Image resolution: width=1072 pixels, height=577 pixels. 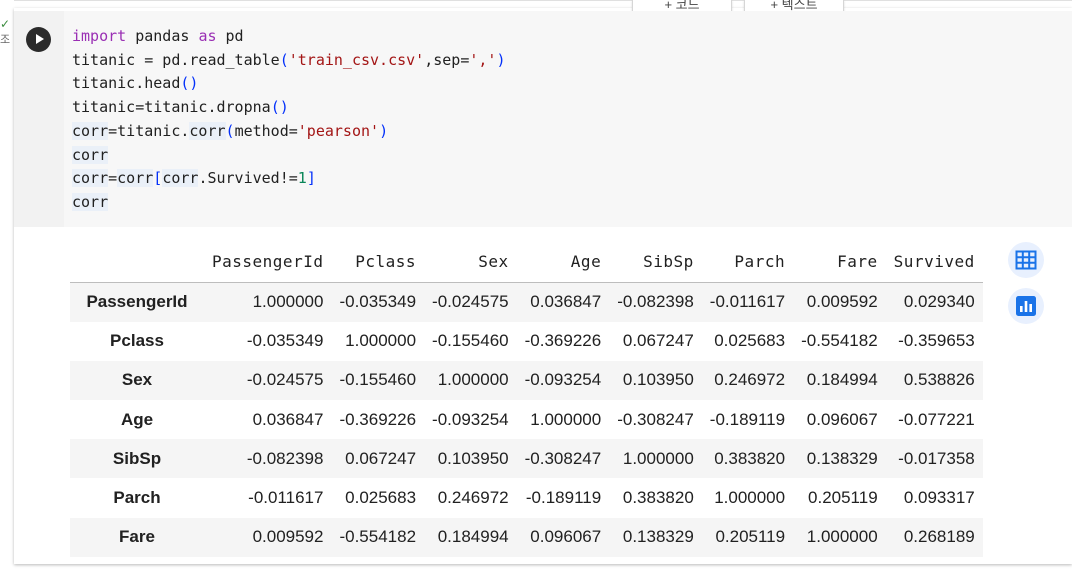 I want to click on suggest-charts-button, so click(x=1026, y=306).